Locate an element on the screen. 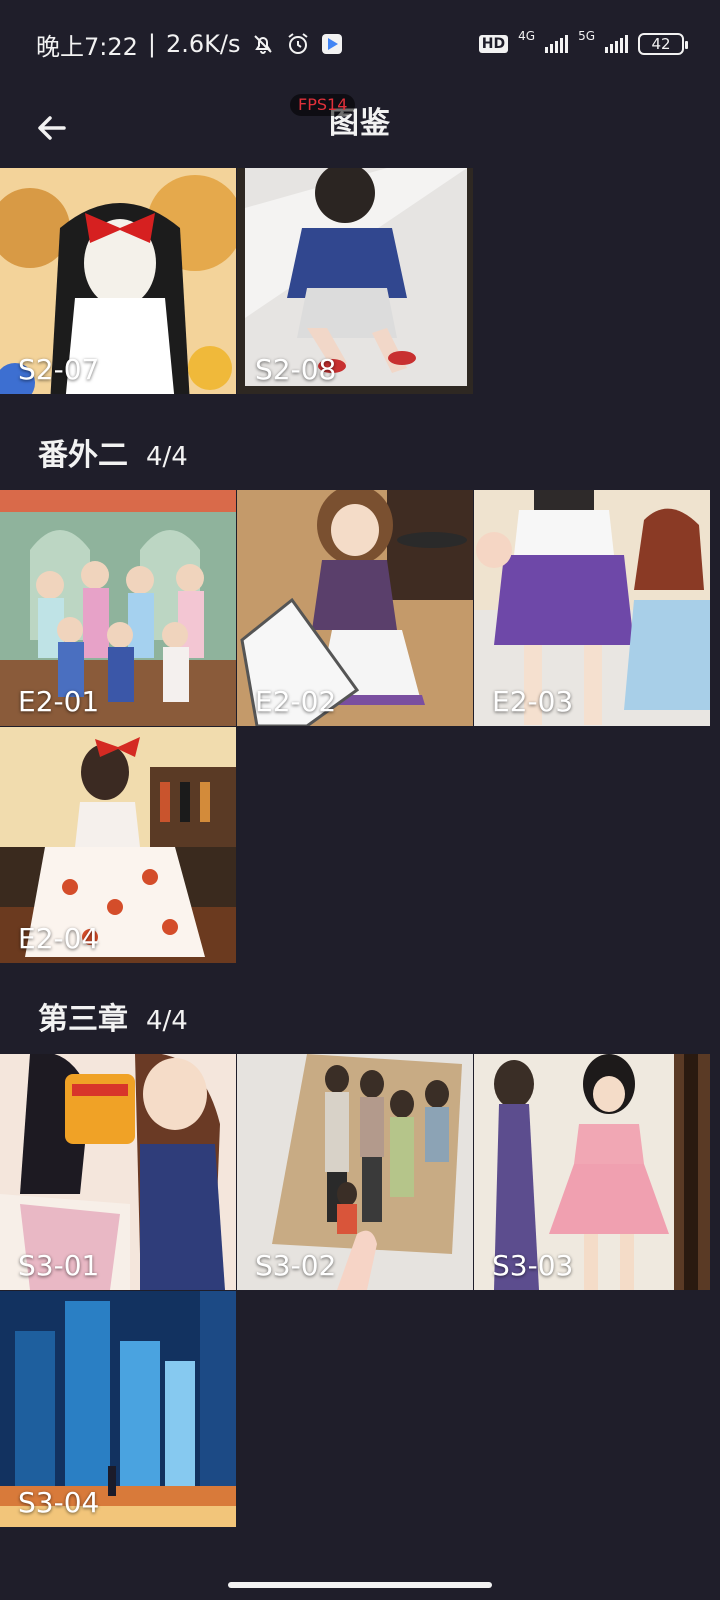 The image size is (720, 1600). network-4g-label: 4G is located at coordinates (527, 36).